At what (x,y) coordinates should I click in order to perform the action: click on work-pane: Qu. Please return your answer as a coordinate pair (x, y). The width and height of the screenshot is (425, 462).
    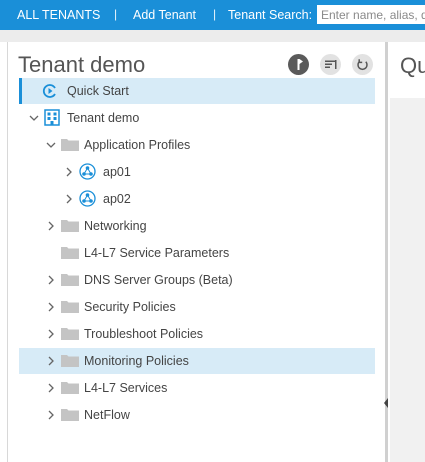
    Looking at the image, I should click on (407, 252).